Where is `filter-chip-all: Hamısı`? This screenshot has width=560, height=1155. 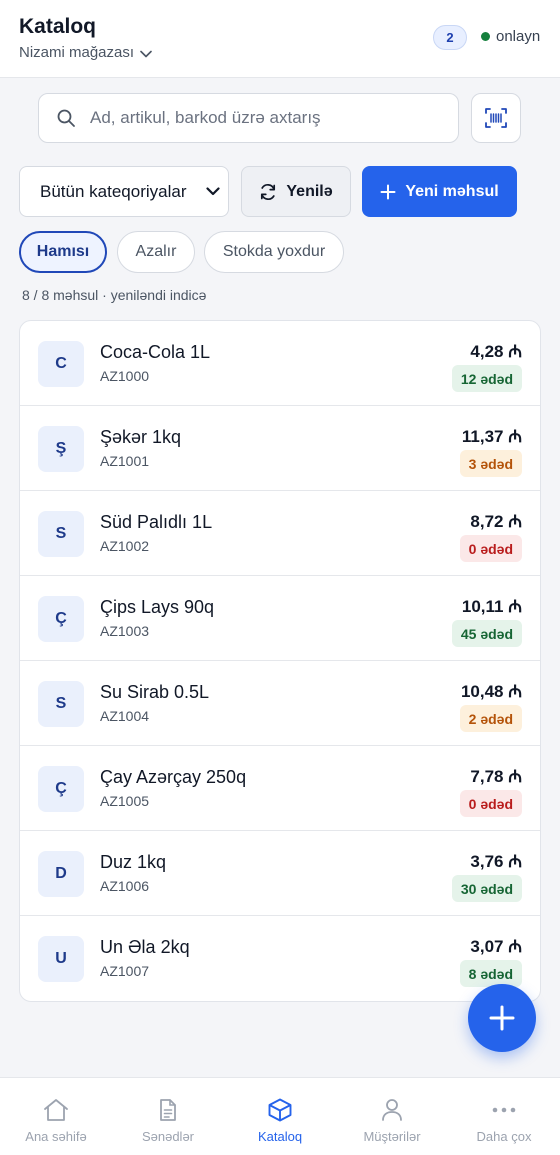 filter-chip-all: Hamısı is located at coordinates (63, 252).